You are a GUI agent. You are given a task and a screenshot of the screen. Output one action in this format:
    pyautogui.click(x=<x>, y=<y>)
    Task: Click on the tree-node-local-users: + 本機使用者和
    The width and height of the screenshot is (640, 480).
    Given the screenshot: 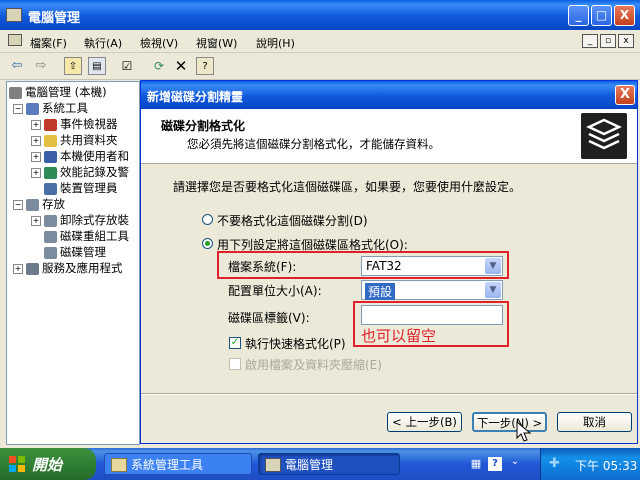 What is the action you would take?
    pyautogui.click(x=80, y=156)
    